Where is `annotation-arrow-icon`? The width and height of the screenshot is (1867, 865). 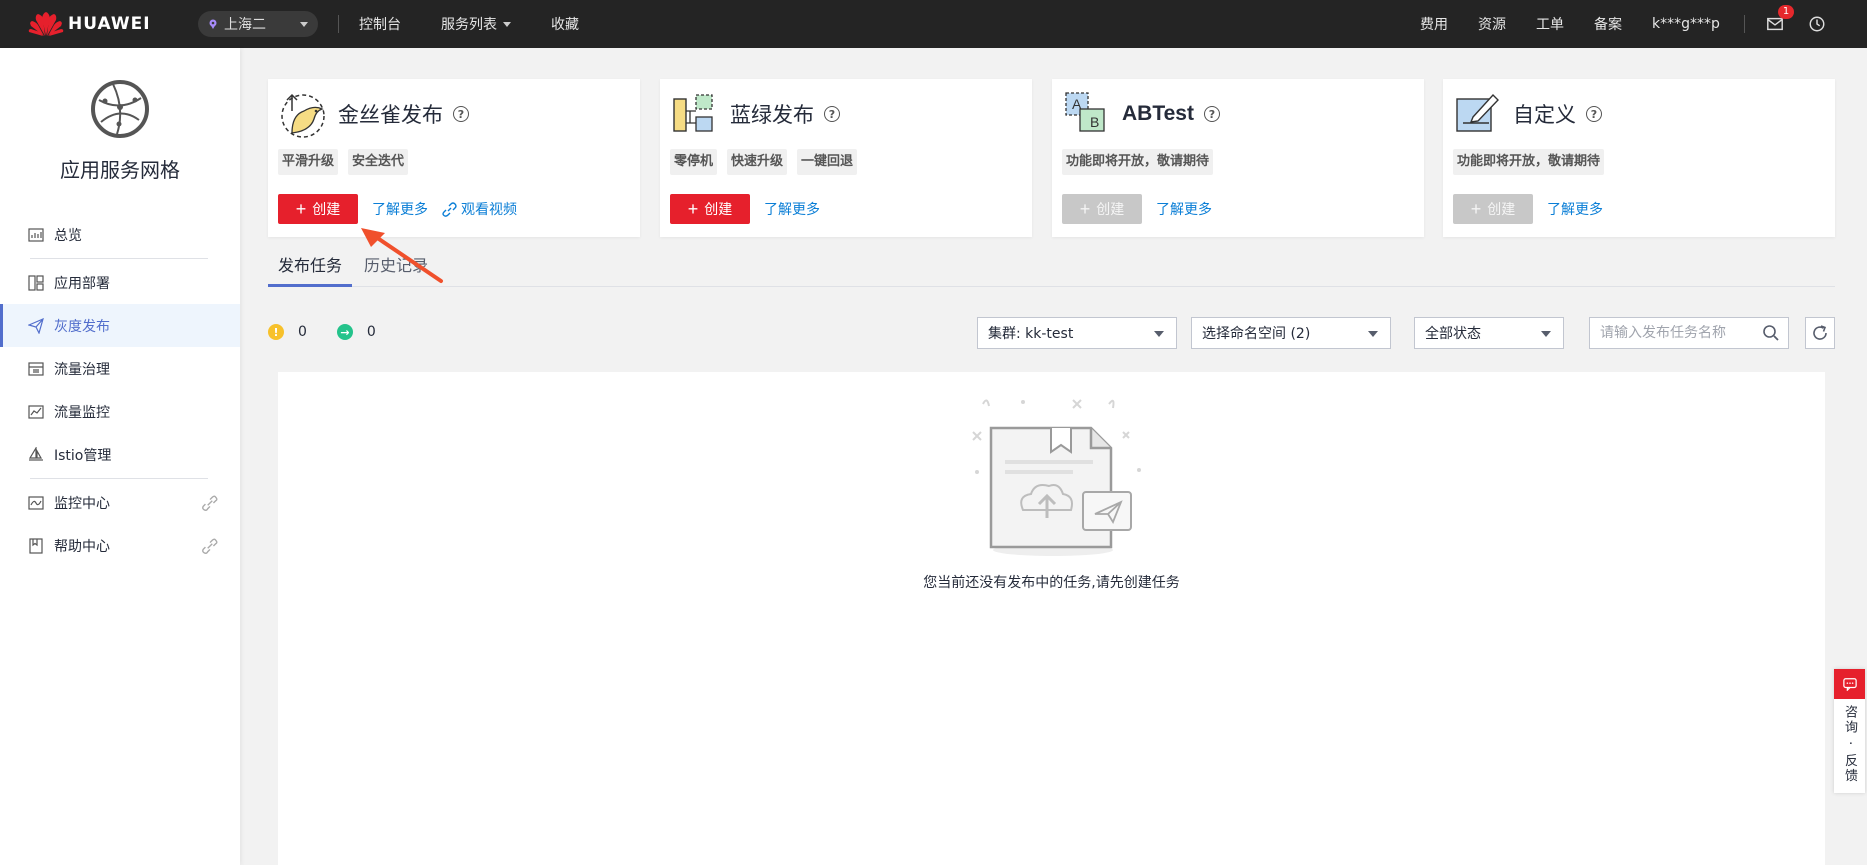
annotation-arrow-icon is located at coordinates (402, 255).